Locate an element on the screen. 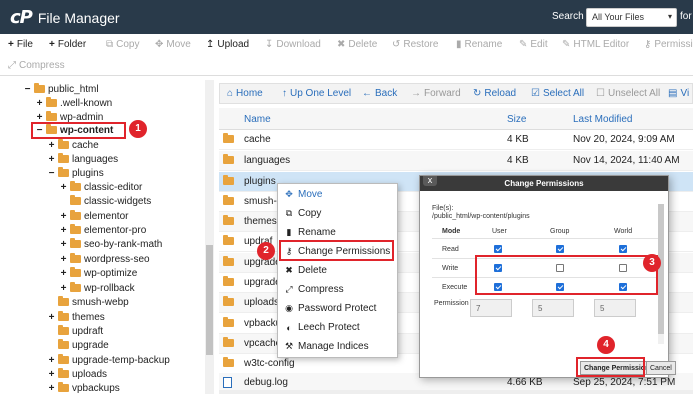 The height and width of the screenshot is (394, 693). tree-item-wp-rollback: + wp-rollback is located at coordinates (97, 288).